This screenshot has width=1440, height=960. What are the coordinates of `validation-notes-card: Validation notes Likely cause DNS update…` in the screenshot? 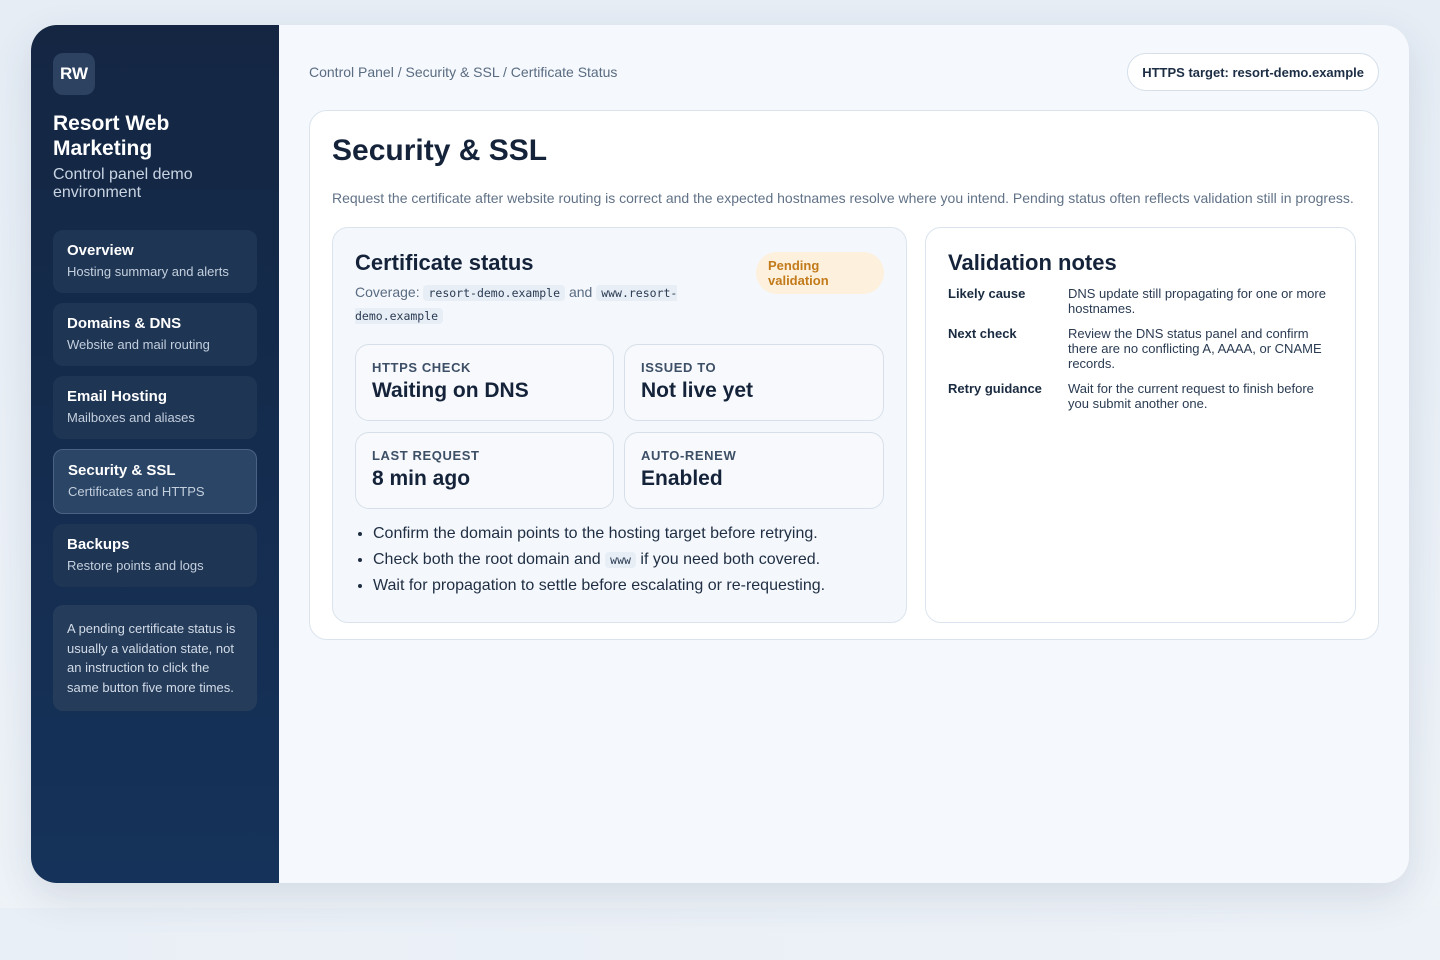 It's located at (1140, 425).